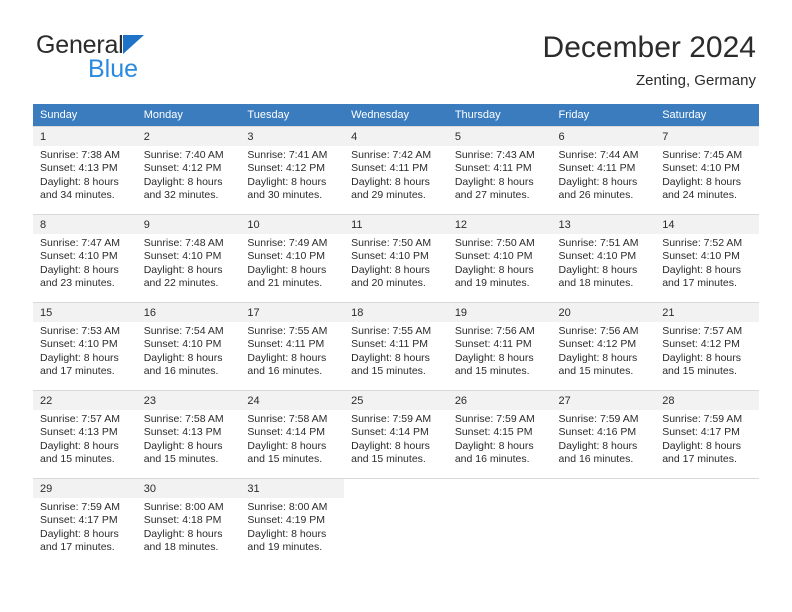  What do you see at coordinates (603, 224) in the screenshot?
I see `day-number: 13` at bounding box center [603, 224].